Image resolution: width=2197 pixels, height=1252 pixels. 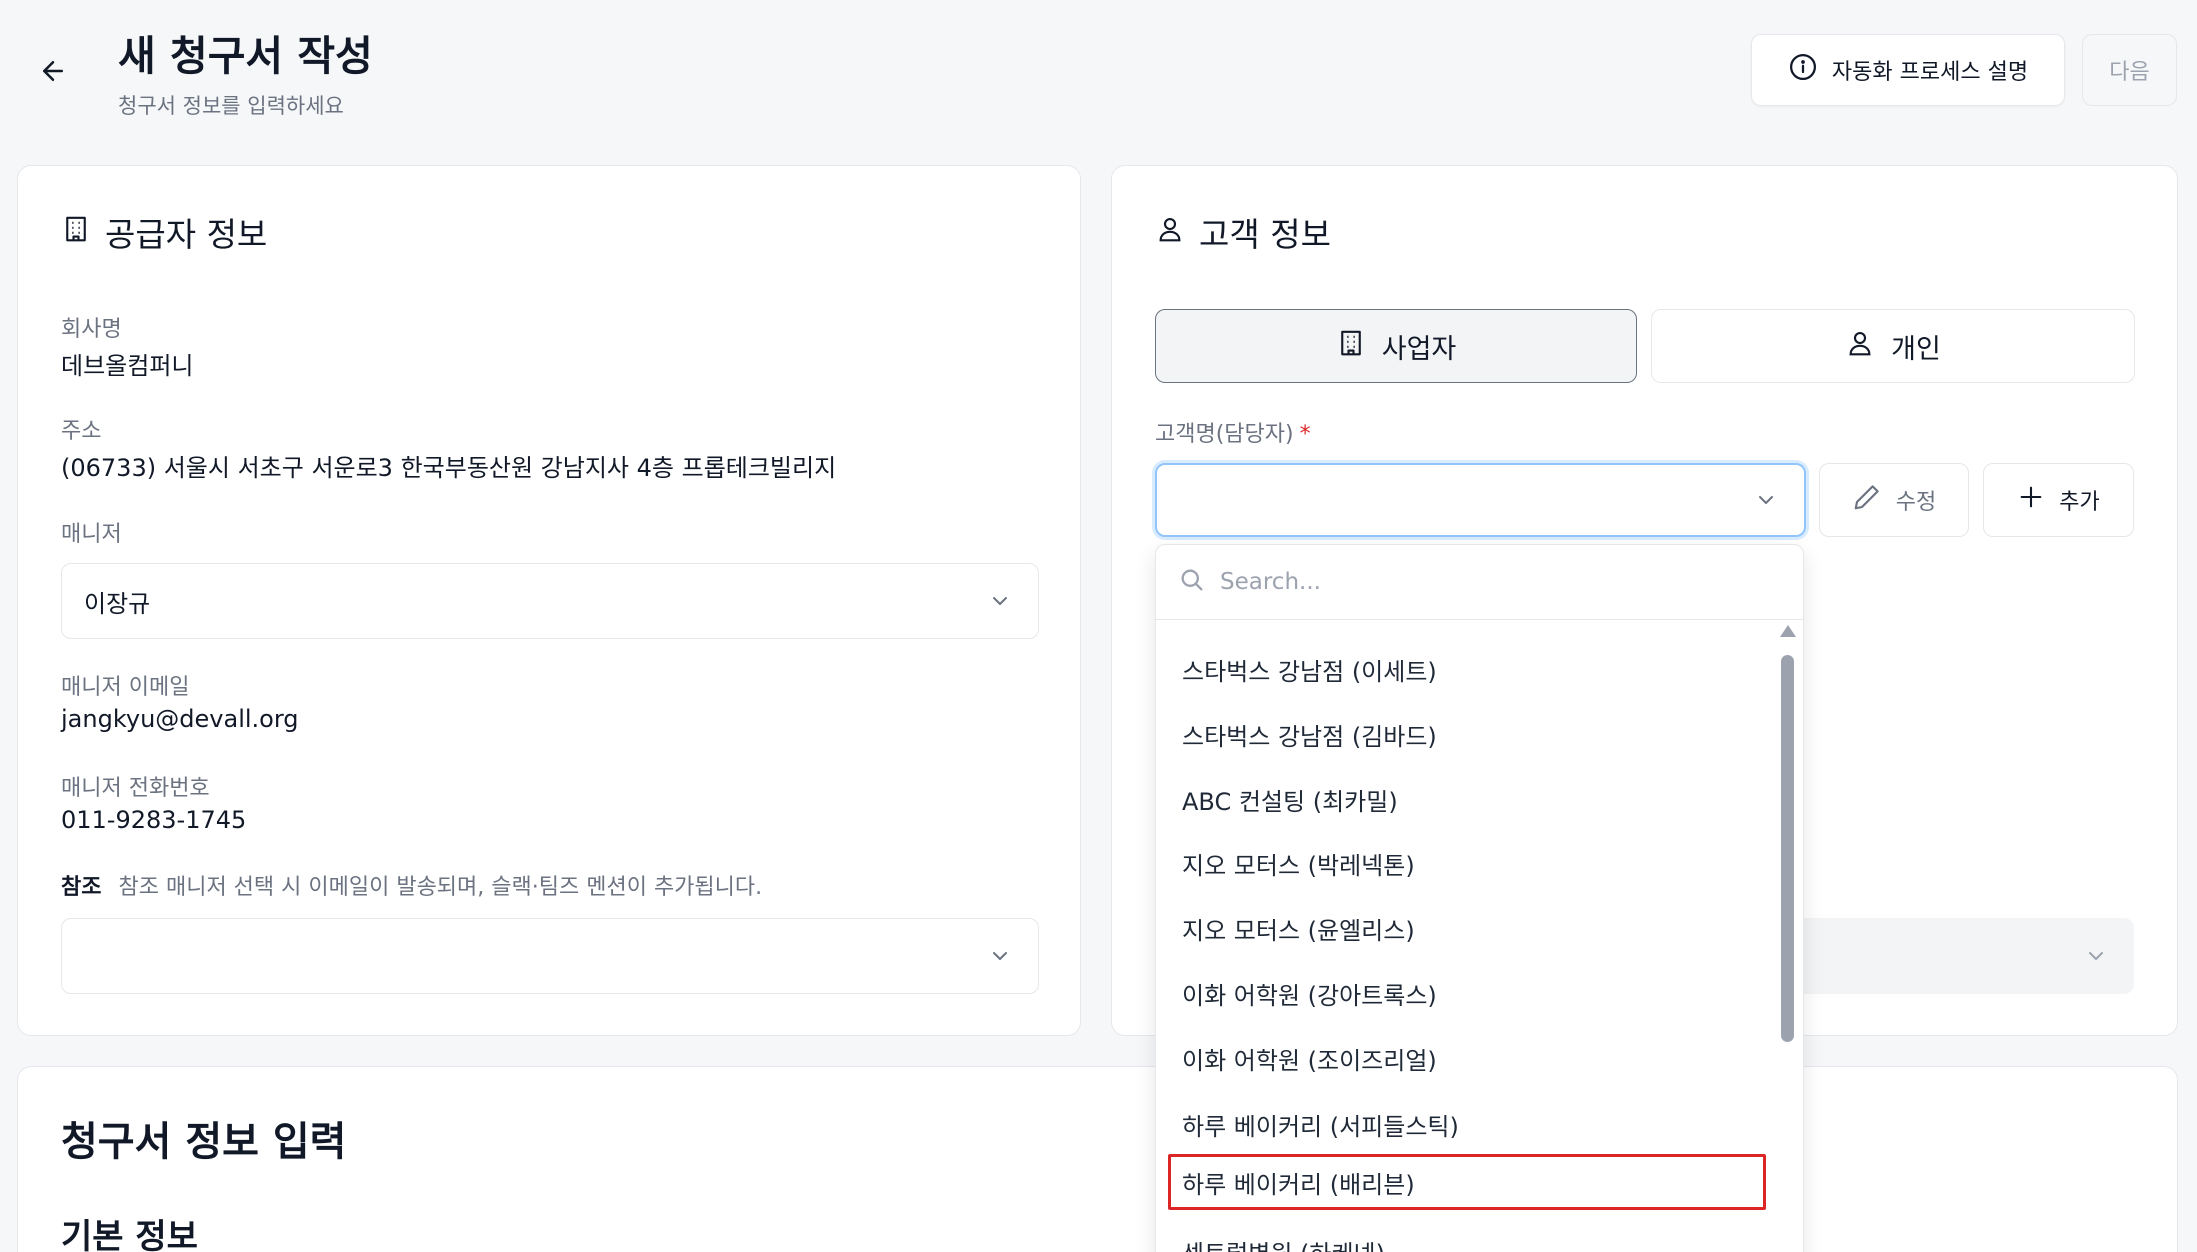 I want to click on customer-name-label: 고객명(담당자) *, so click(x=1233, y=432).